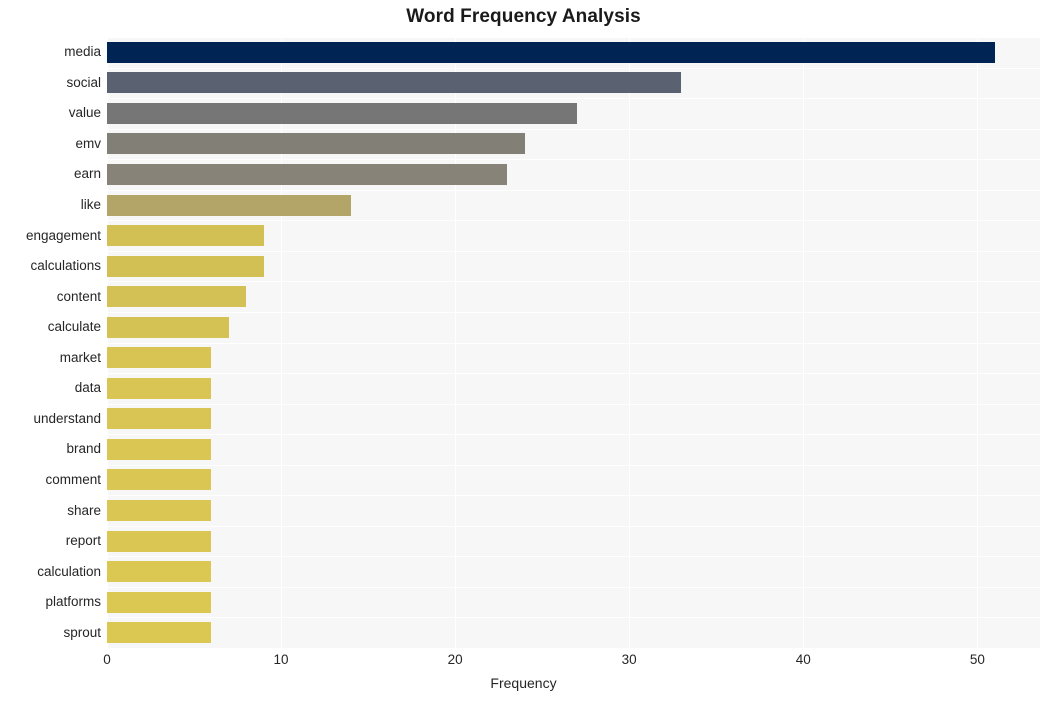  What do you see at coordinates (63, 235) in the screenshot?
I see `y-tick-label: engagement` at bounding box center [63, 235].